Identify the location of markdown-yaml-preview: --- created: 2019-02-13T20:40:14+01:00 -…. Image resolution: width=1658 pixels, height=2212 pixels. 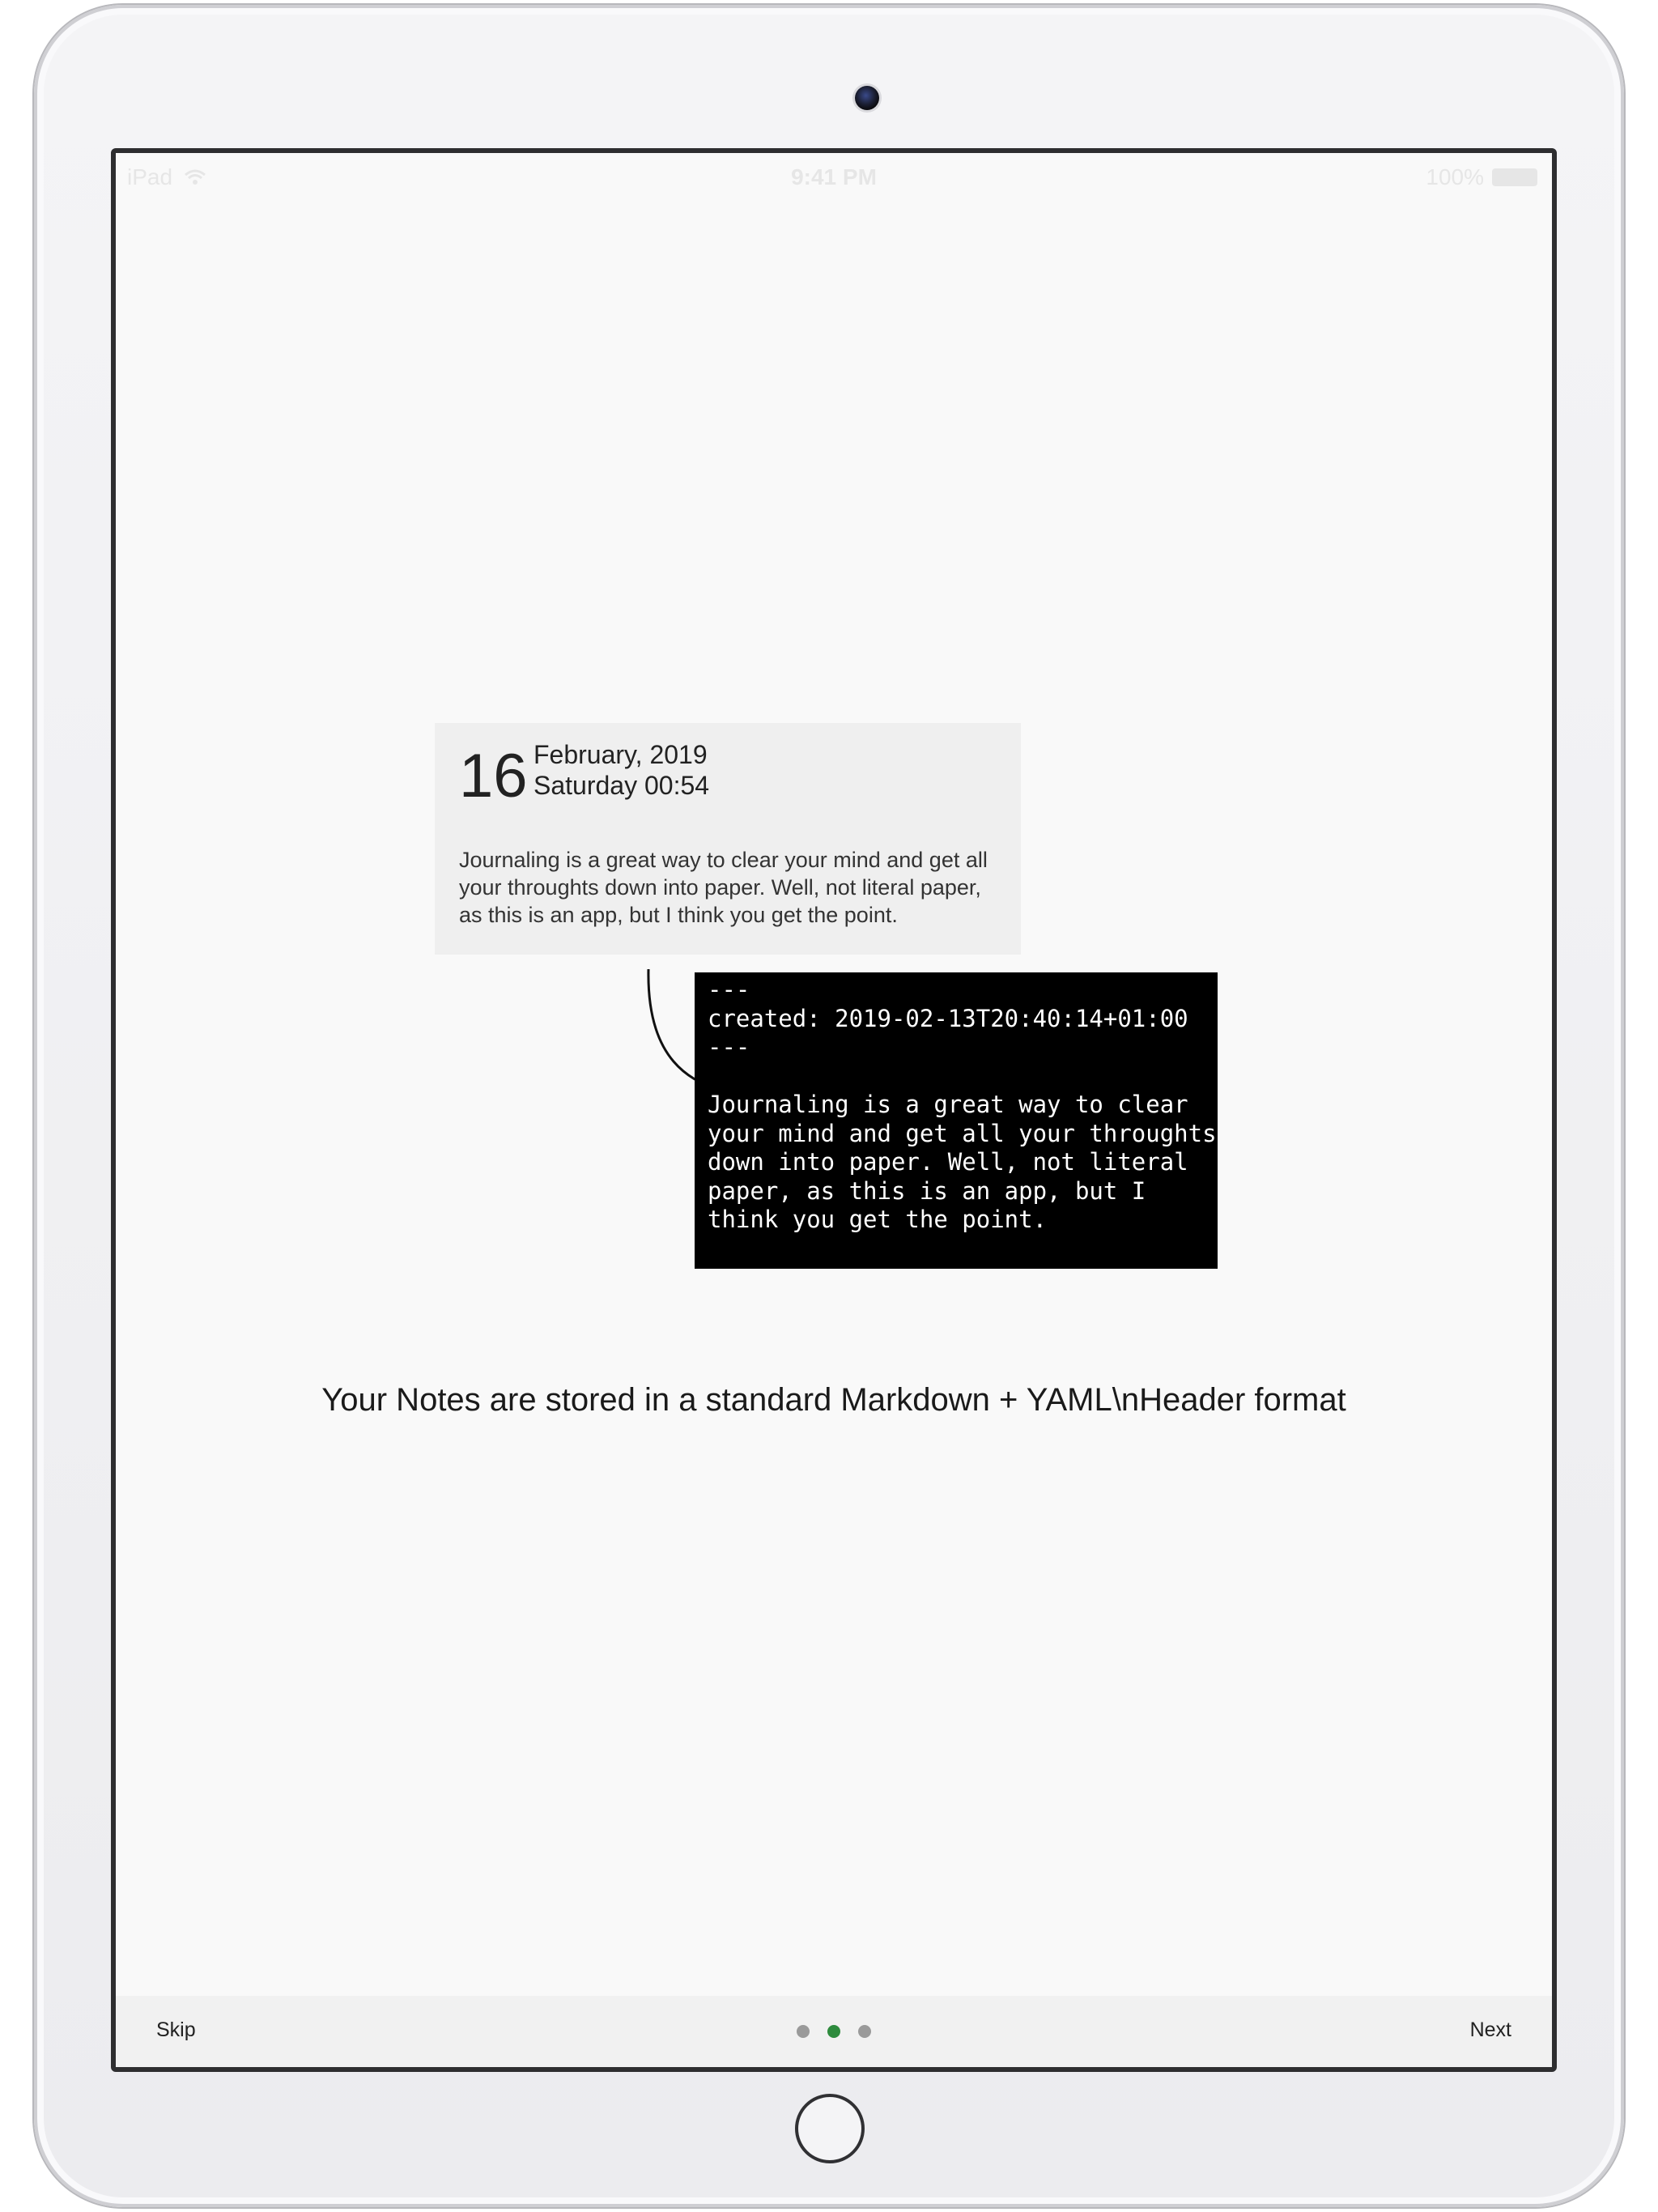
(956, 1121).